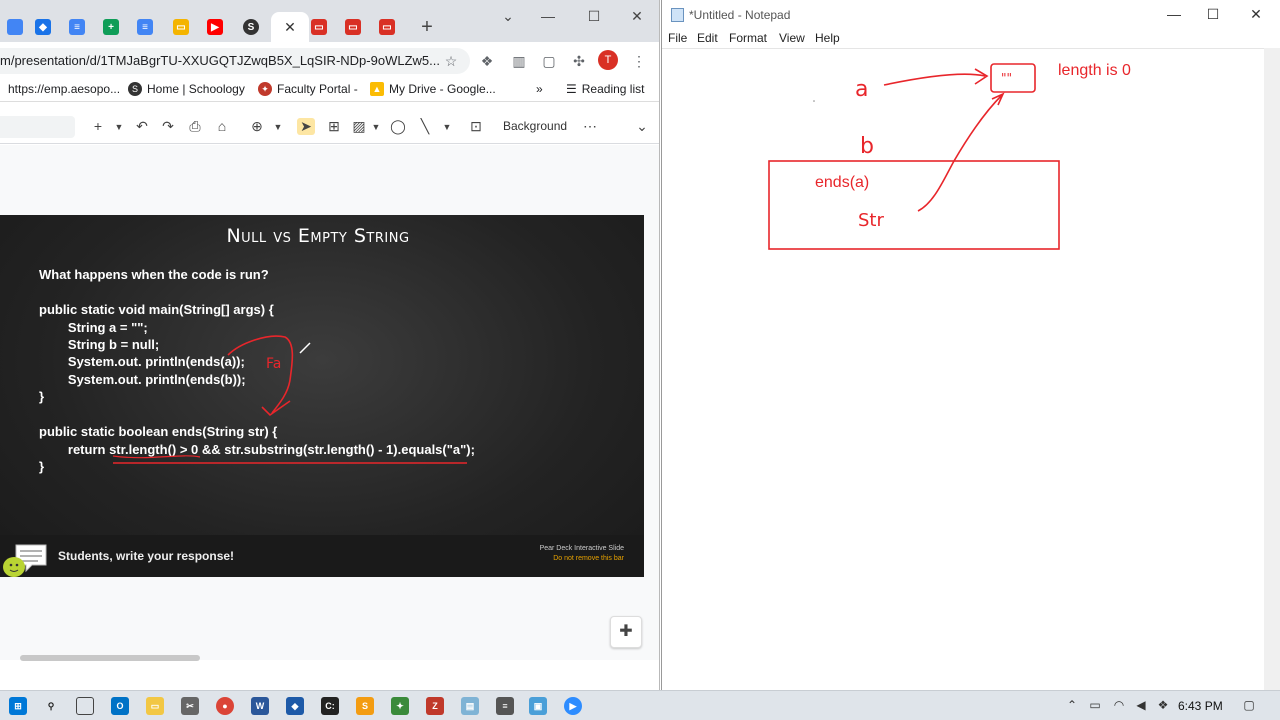 This screenshot has width=1280, height=720. Describe the element at coordinates (707, 38) in the screenshot. I see `menu-edit: Edit` at that location.